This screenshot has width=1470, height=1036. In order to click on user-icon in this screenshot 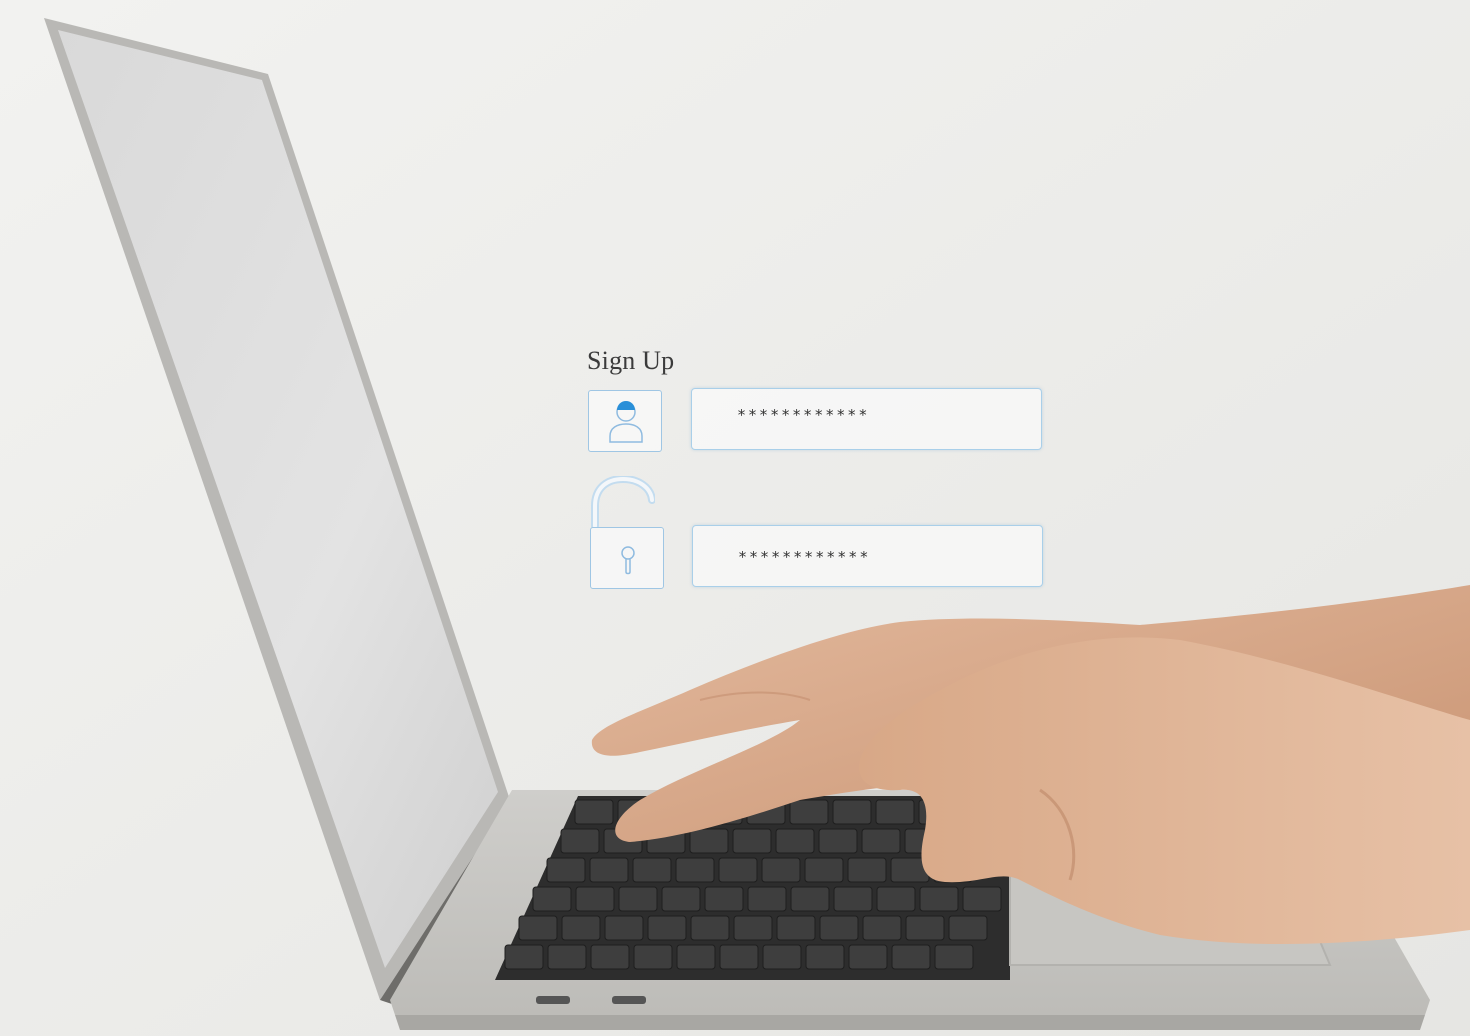, I will do `click(626, 422)`.